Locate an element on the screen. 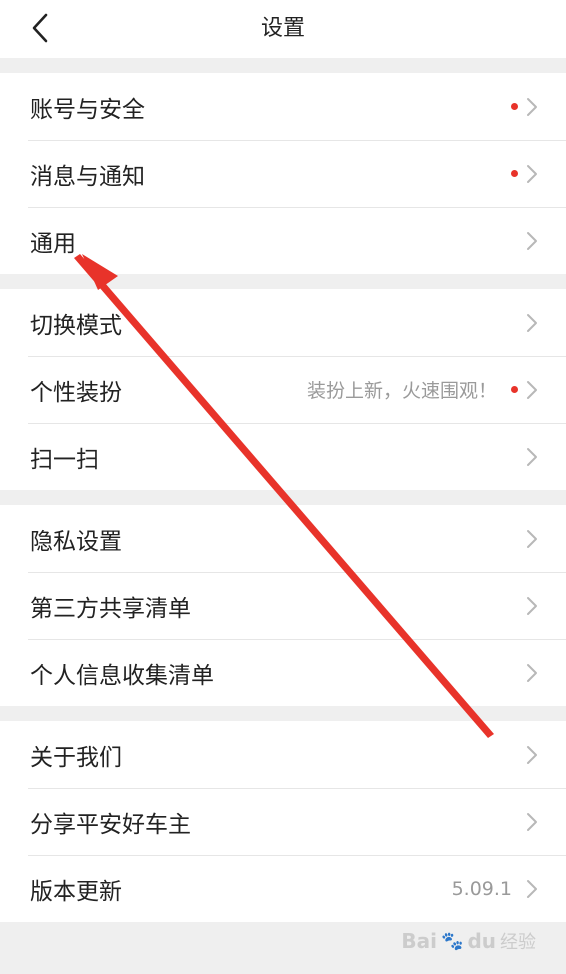 The image size is (566, 974). settings-row: 个性装扮 装扮上新，火速围观！ is located at coordinates (283, 389).